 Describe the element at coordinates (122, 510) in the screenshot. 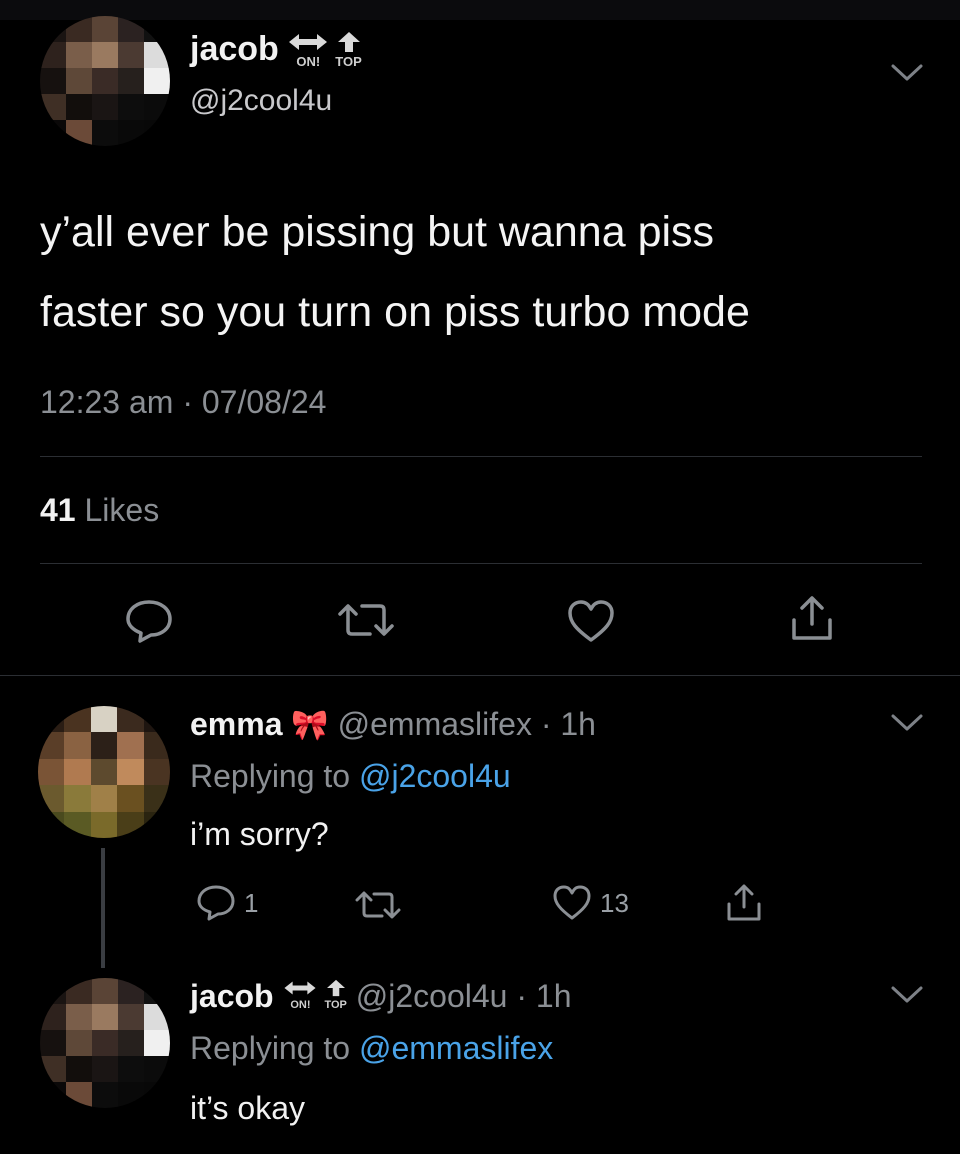

I see `likes-label: Likes` at that location.